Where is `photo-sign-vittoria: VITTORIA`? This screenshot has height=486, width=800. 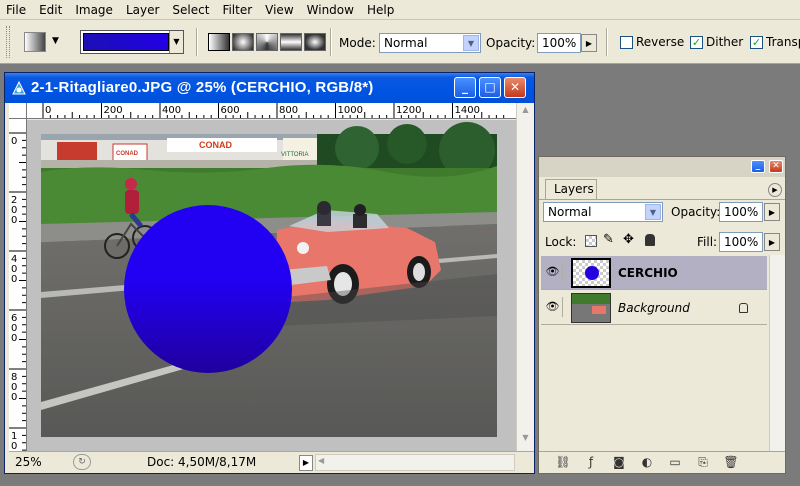 photo-sign-vittoria: VITTORIA is located at coordinates (295, 155).